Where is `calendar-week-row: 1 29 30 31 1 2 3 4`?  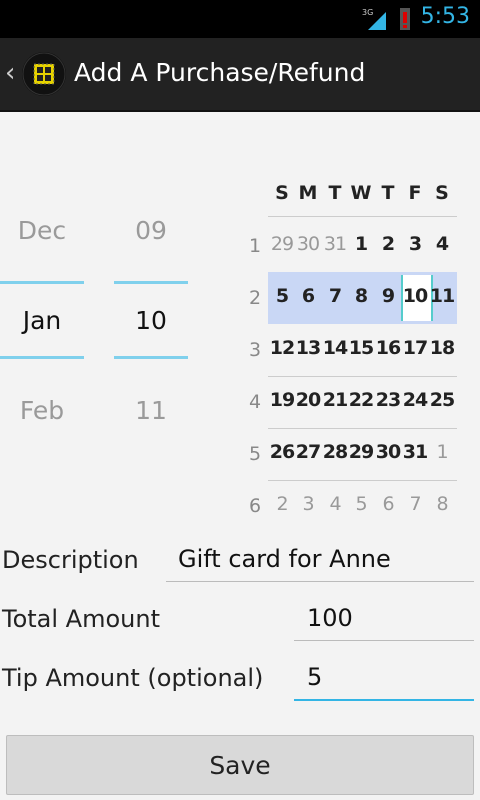 calendar-week-row: 1 29 30 31 1 2 3 4 is located at coordinates (350, 246).